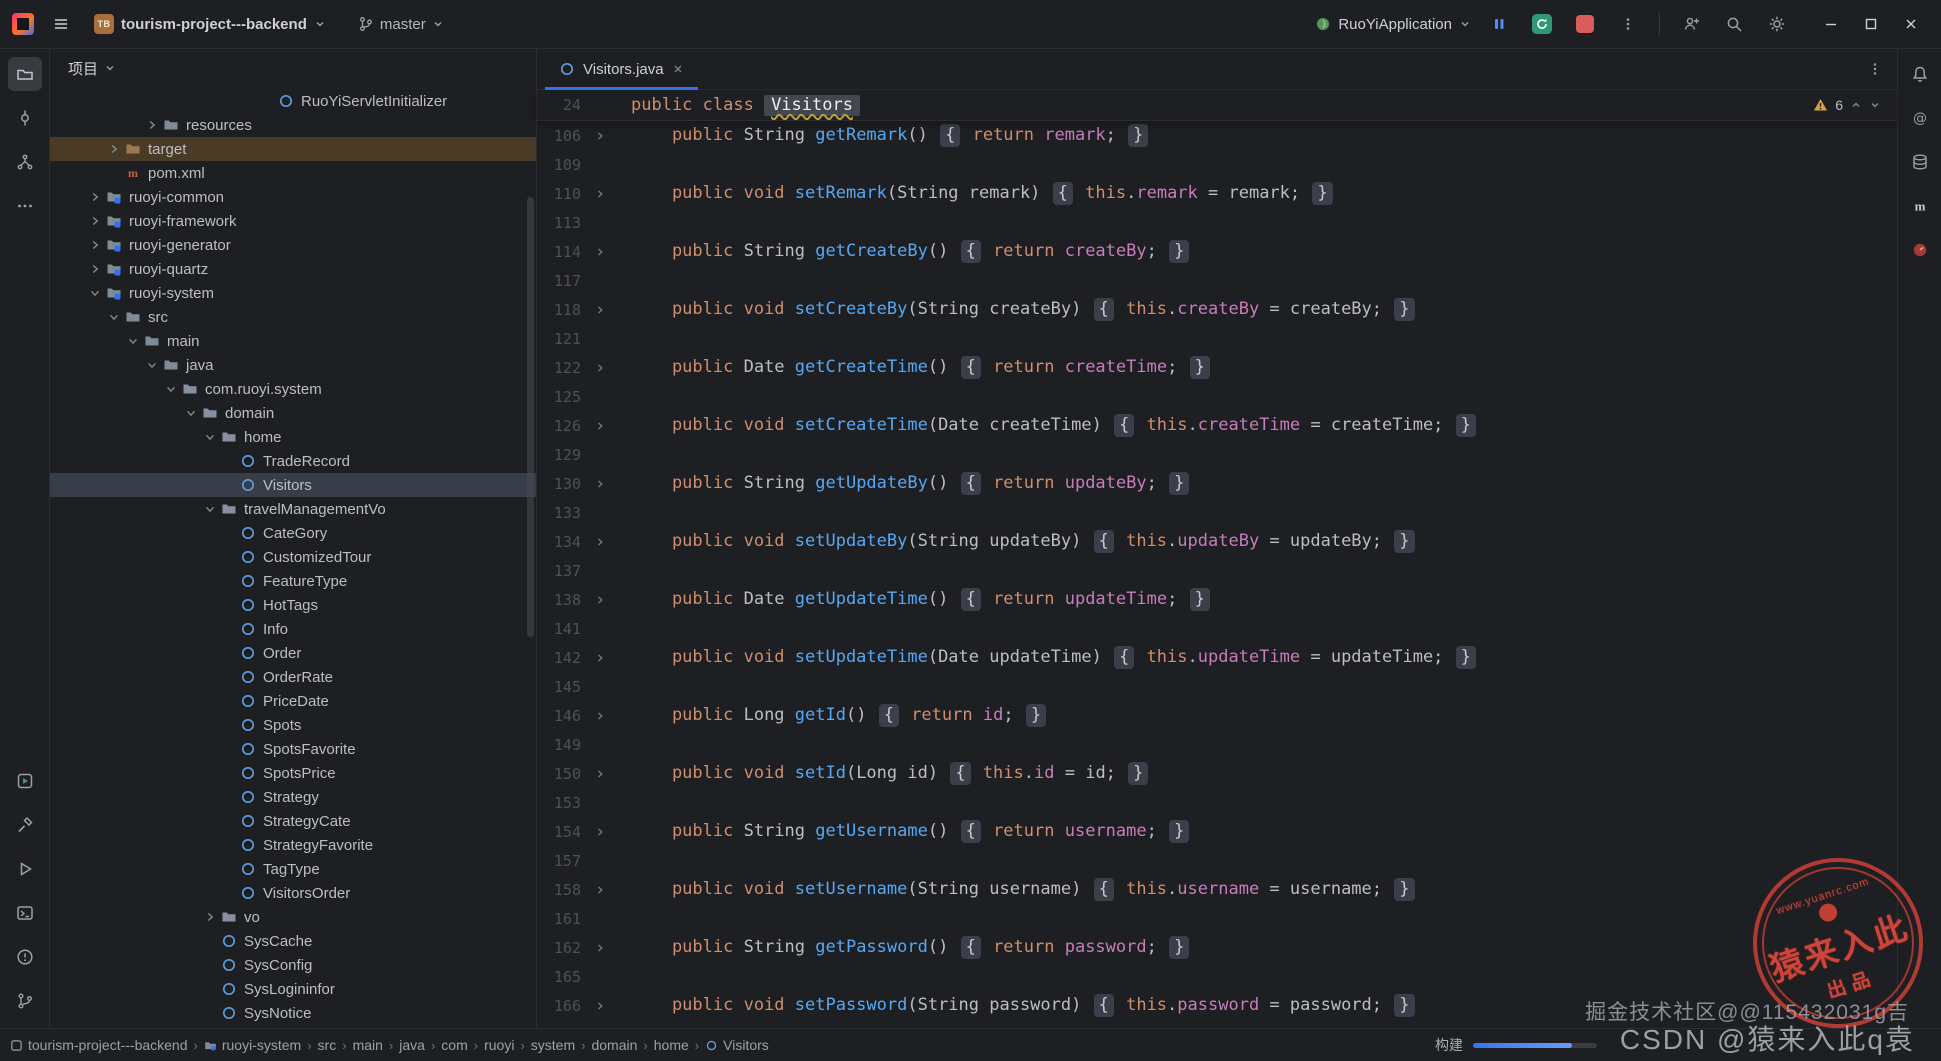 The height and width of the screenshot is (1061, 1941). What do you see at coordinates (293, 557) in the screenshot?
I see `tree-item-CustomizedTour: CustomizedTour` at bounding box center [293, 557].